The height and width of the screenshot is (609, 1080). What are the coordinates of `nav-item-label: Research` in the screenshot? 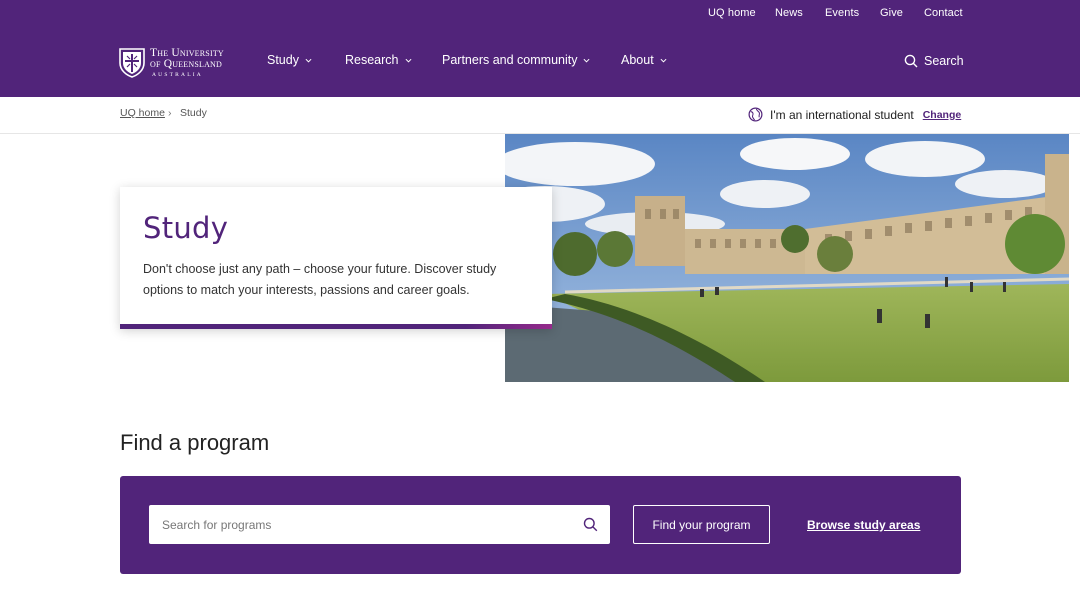 It's located at (372, 60).